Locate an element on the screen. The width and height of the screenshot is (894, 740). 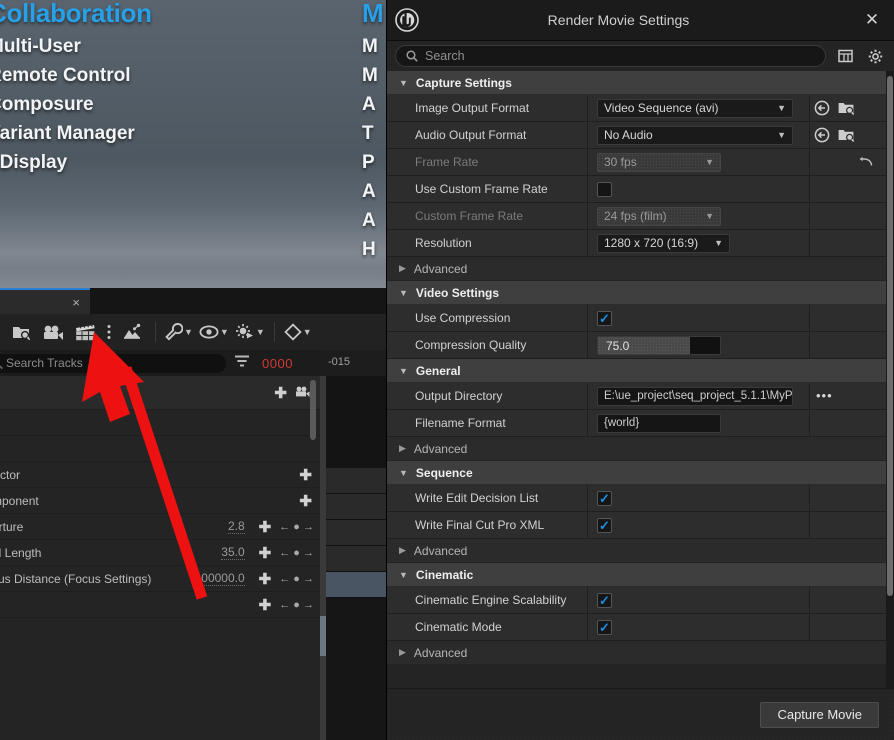
timeline-track-row-selected is located at coordinates (354, 585).